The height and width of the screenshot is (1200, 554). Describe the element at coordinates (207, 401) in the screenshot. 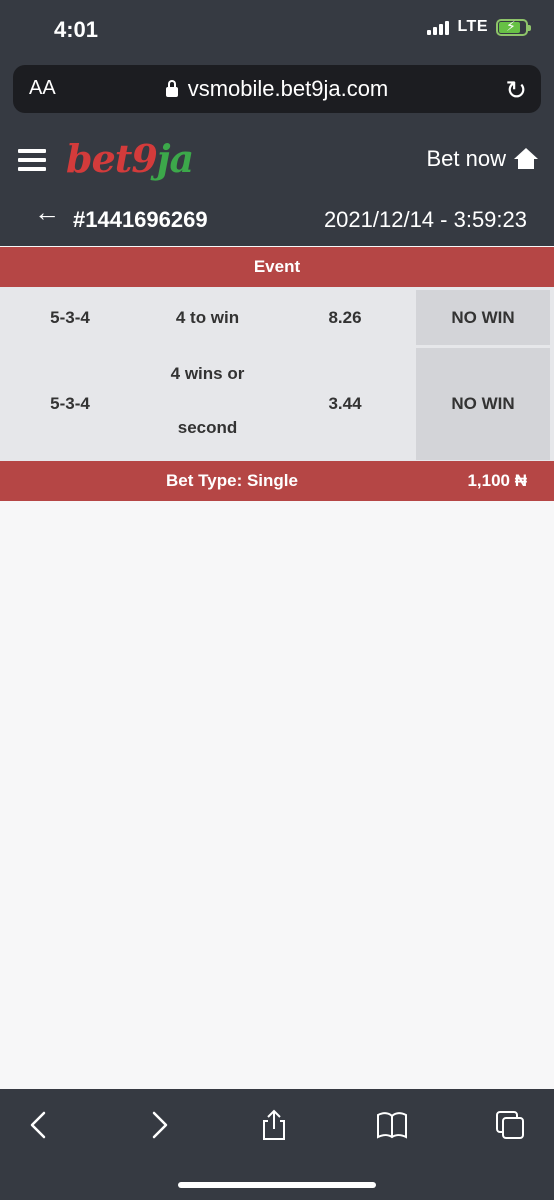

I see `market-name: 4 wins or second` at that location.